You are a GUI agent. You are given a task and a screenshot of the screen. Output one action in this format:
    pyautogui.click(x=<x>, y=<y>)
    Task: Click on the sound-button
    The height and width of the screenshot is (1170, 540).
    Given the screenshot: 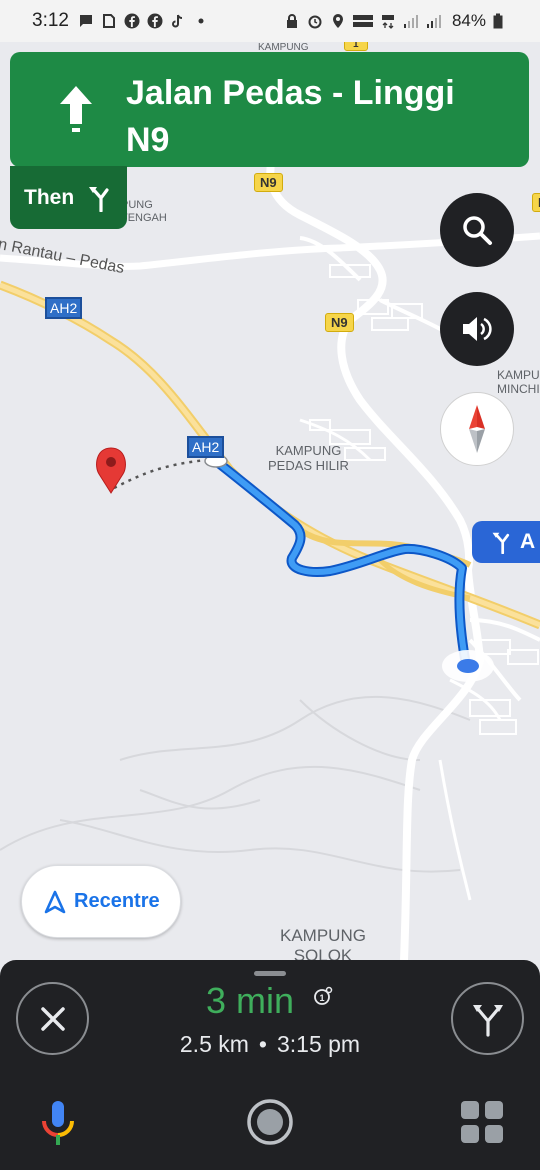 What is the action you would take?
    pyautogui.click(x=477, y=329)
    